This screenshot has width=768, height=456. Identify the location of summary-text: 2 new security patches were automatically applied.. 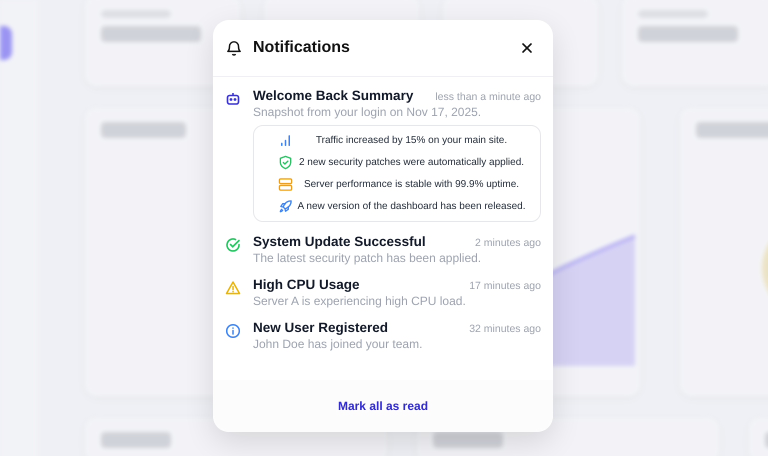
(412, 162).